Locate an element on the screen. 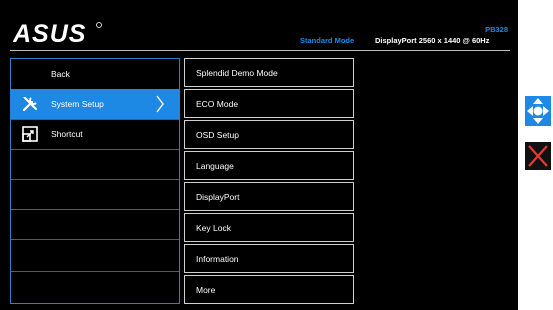 The width and height of the screenshot is (553, 310). current-mode: Standard Mode is located at coordinates (327, 40).